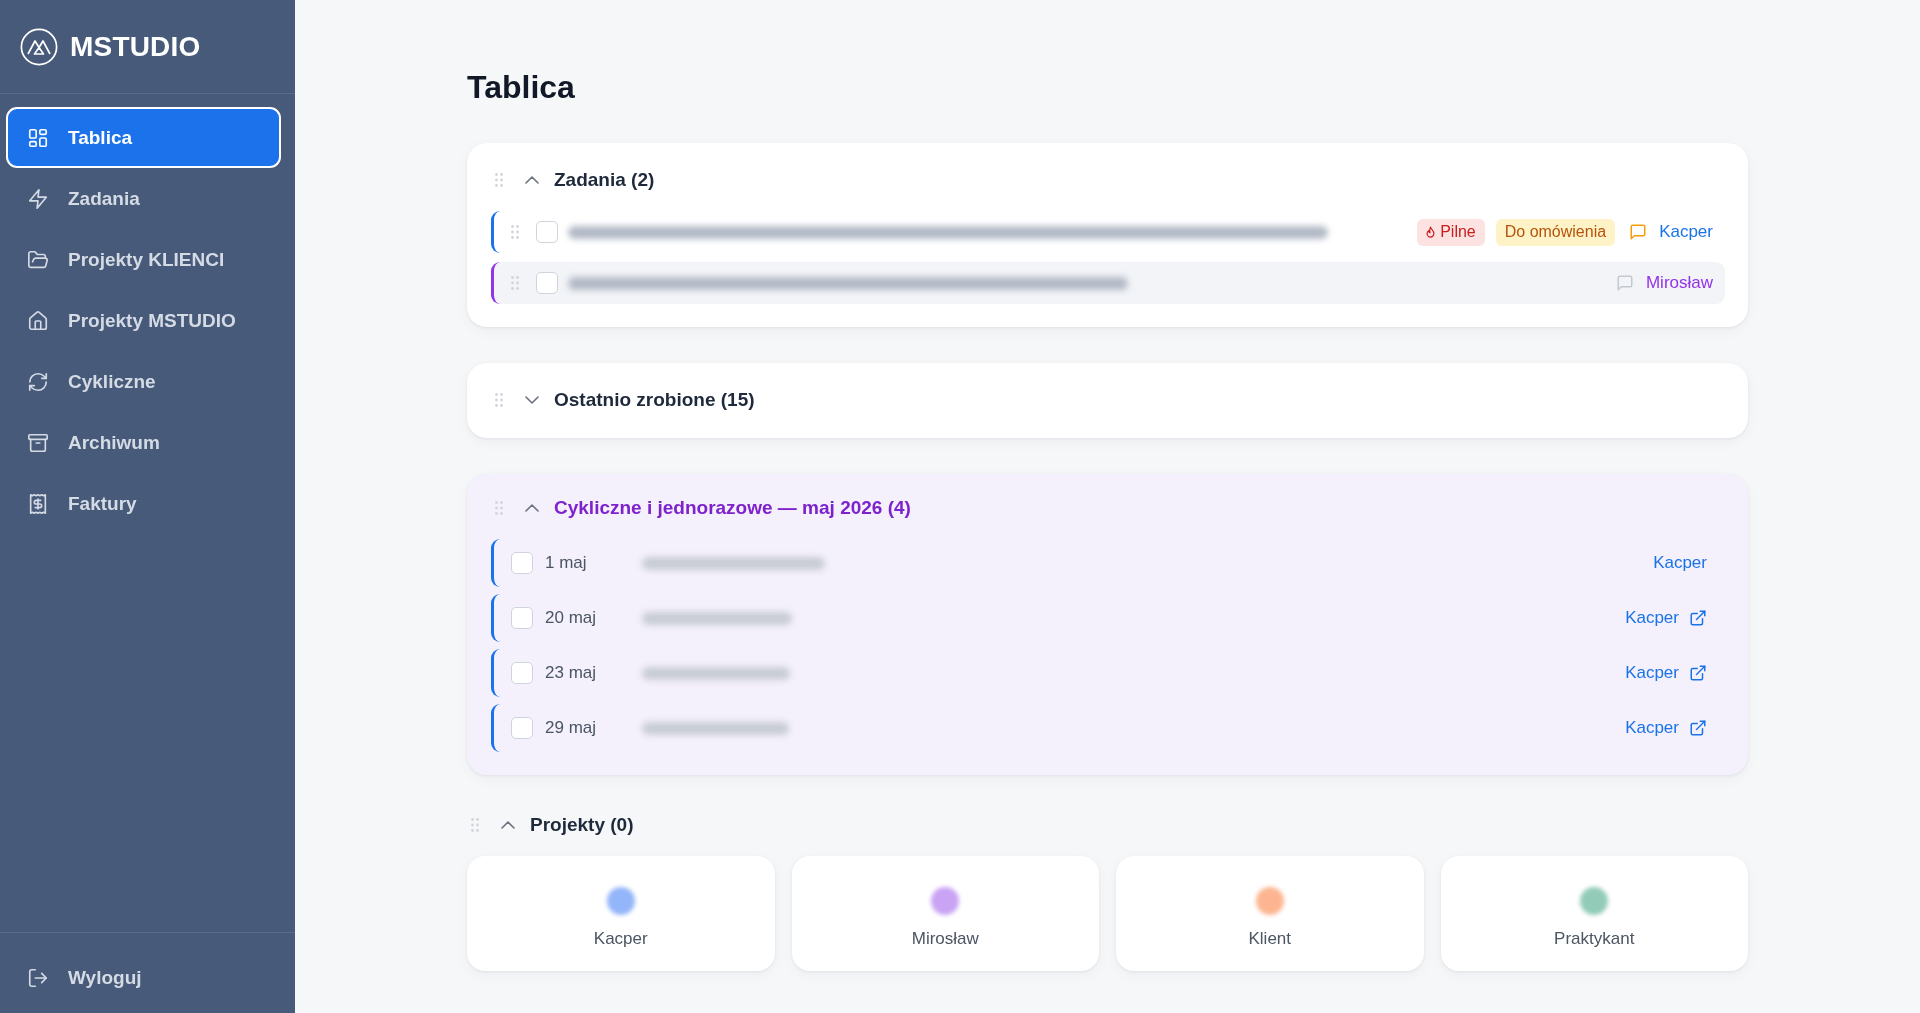 The width and height of the screenshot is (1920, 1013). What do you see at coordinates (621, 913) in the screenshot?
I see `person-card: Kacper` at bounding box center [621, 913].